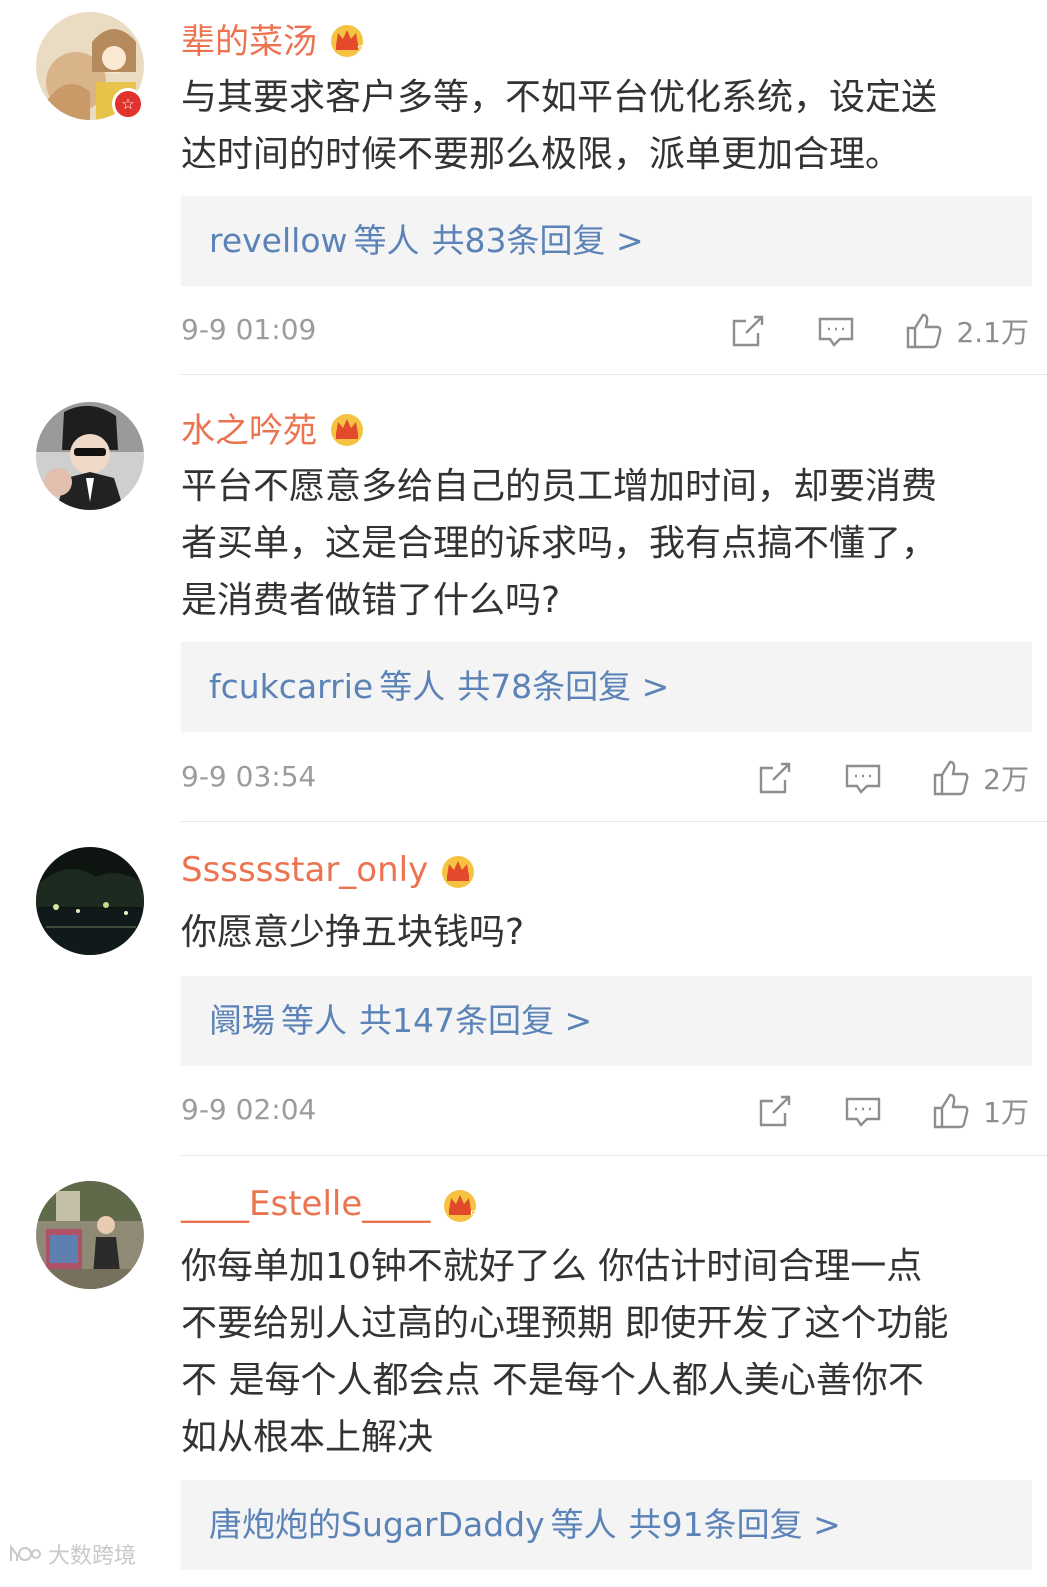  Describe the element at coordinates (25, 1552) in the screenshot. I see `watermark-logo-icon` at that location.